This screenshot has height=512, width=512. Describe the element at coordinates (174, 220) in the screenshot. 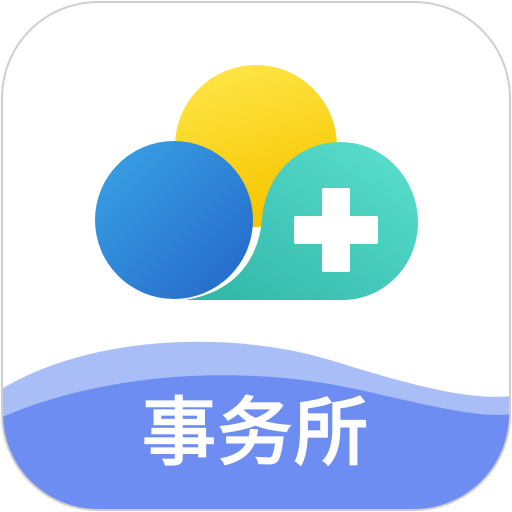

I see `blue-cloud-shape` at that location.